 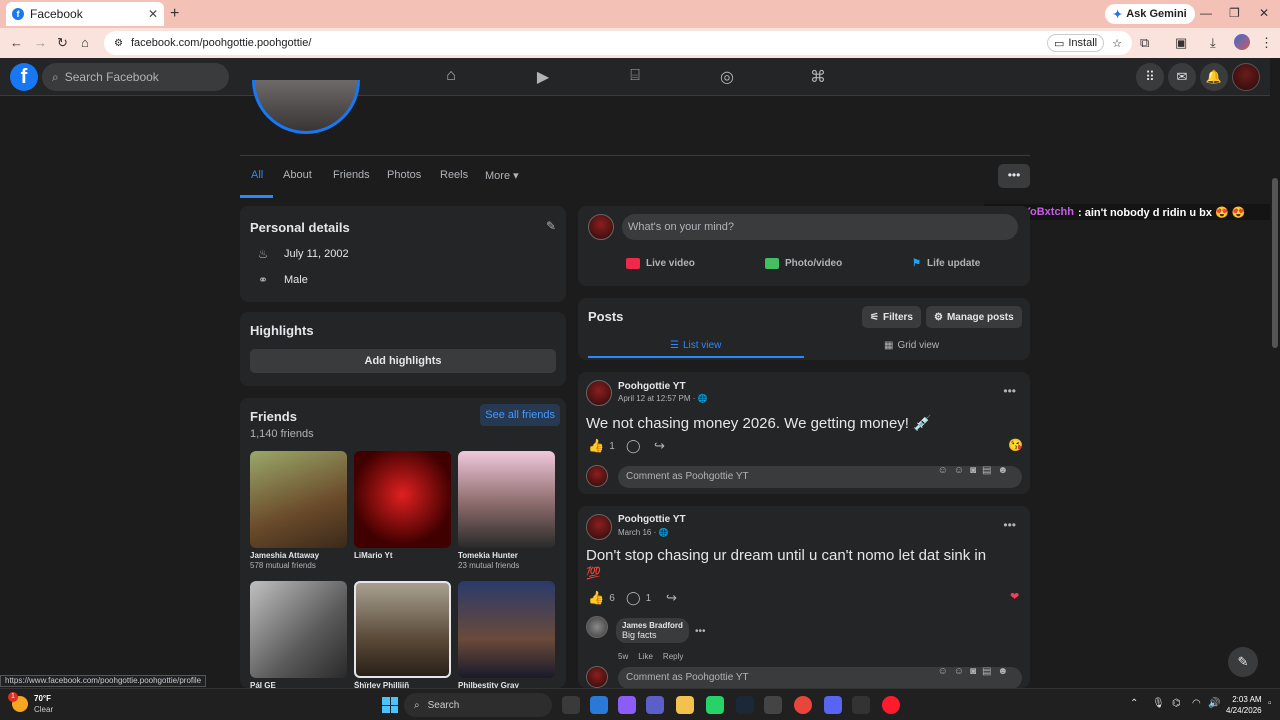 What do you see at coordinates (502, 175) in the screenshot?
I see `tab-more: More ▾` at bounding box center [502, 175].